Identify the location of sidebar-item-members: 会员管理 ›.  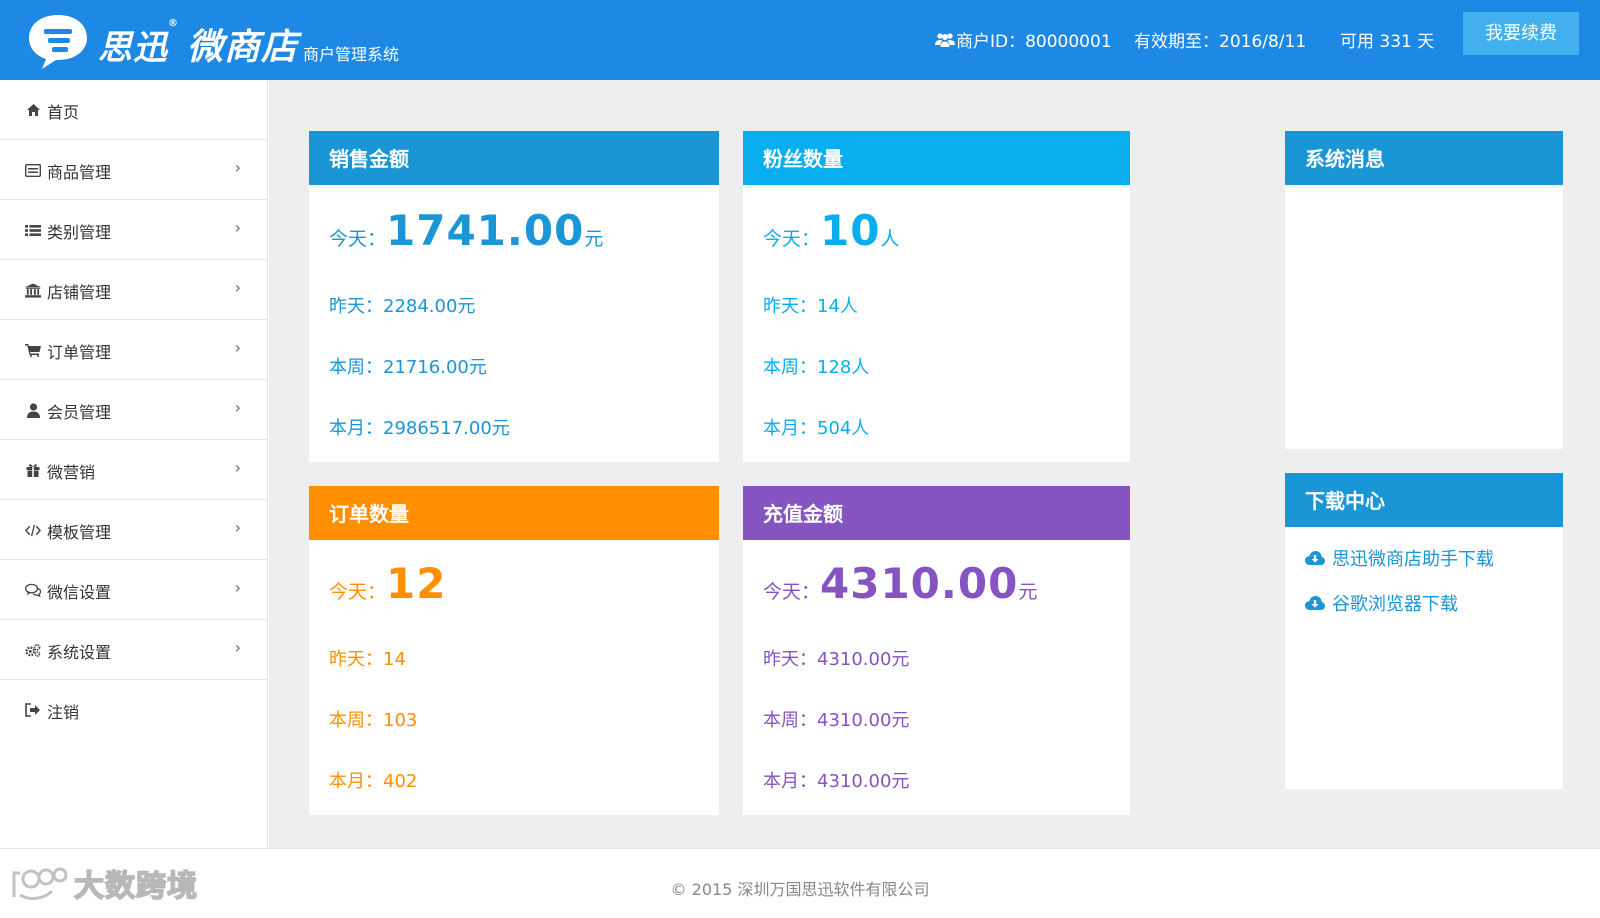
(133, 410).